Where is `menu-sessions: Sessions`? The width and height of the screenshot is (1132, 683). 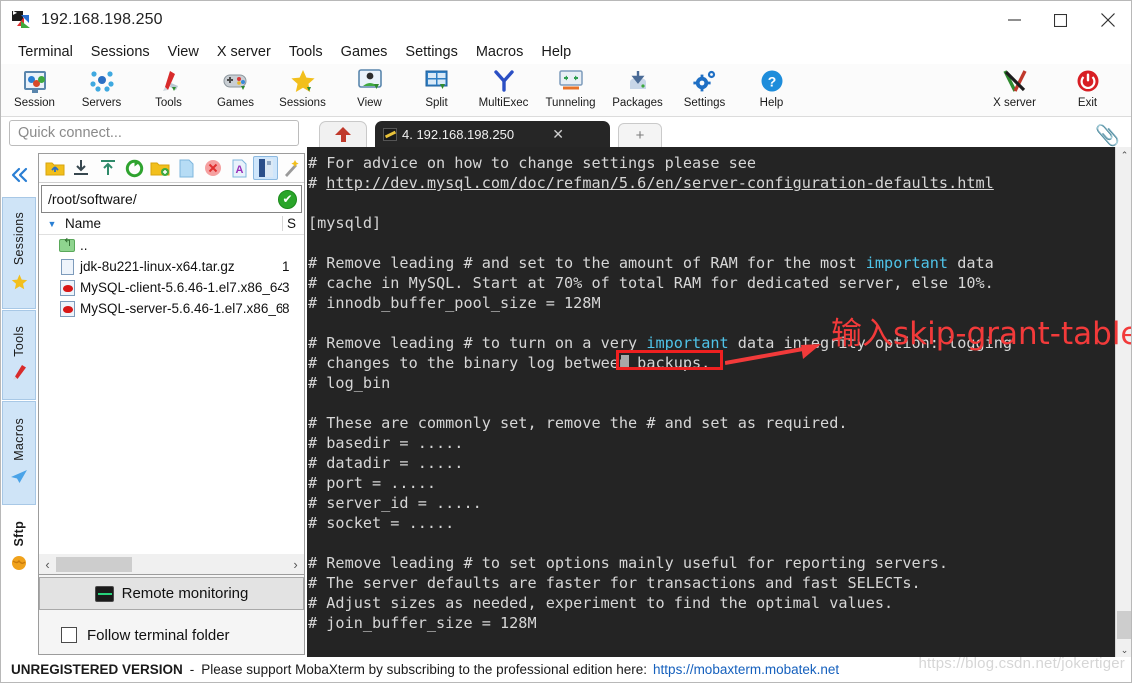 menu-sessions: Sessions is located at coordinates (120, 52).